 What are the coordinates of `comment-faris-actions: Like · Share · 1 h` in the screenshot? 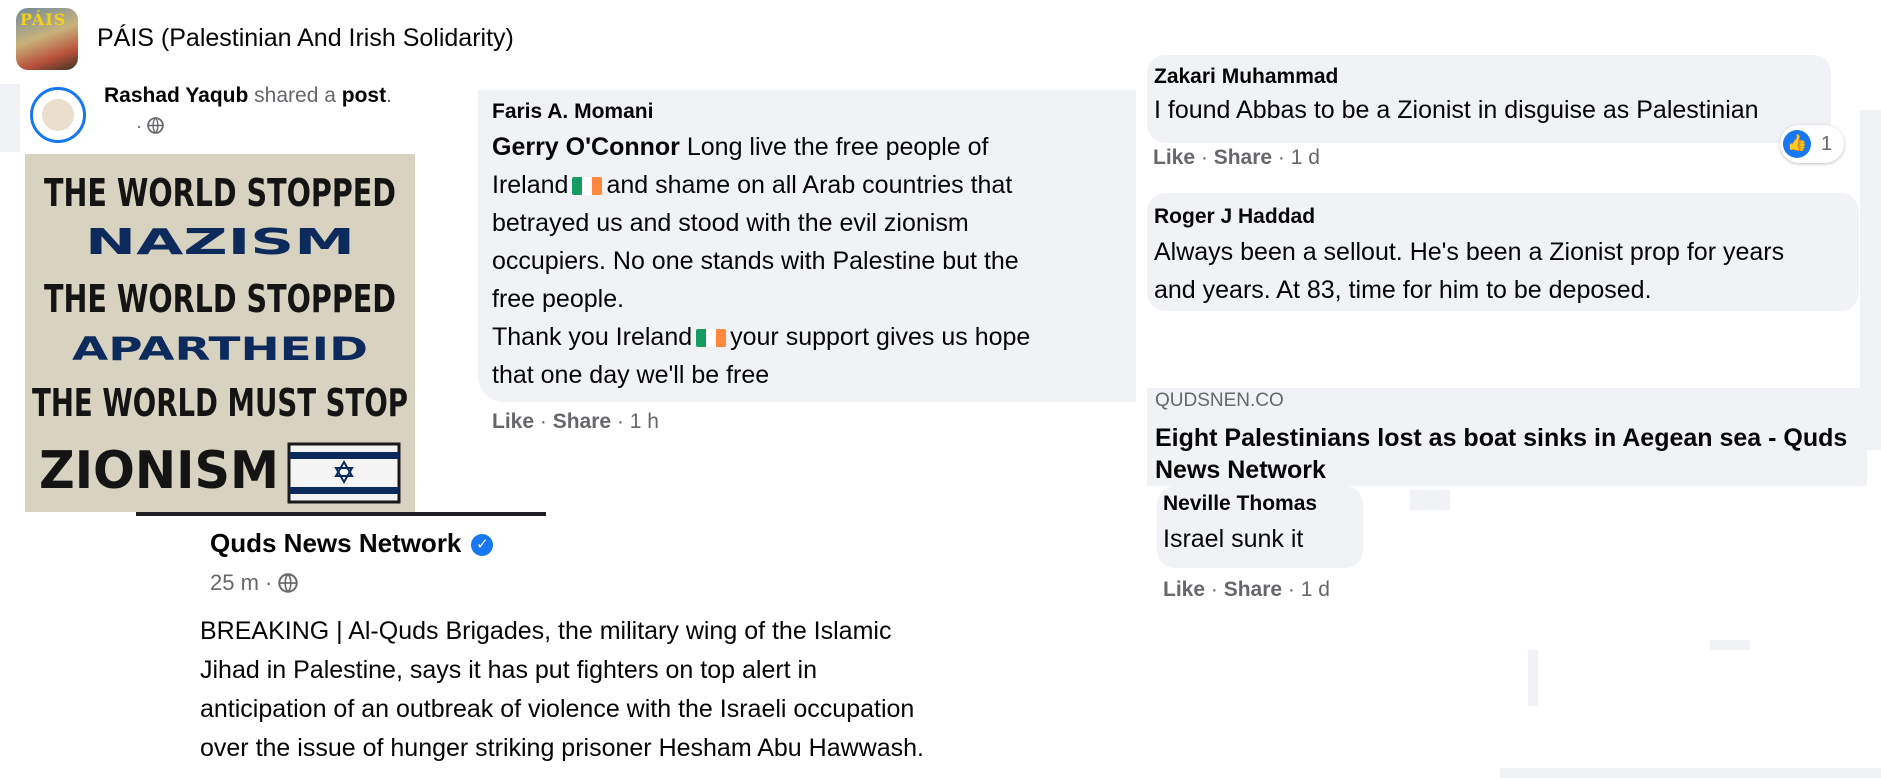 It's located at (575, 421).